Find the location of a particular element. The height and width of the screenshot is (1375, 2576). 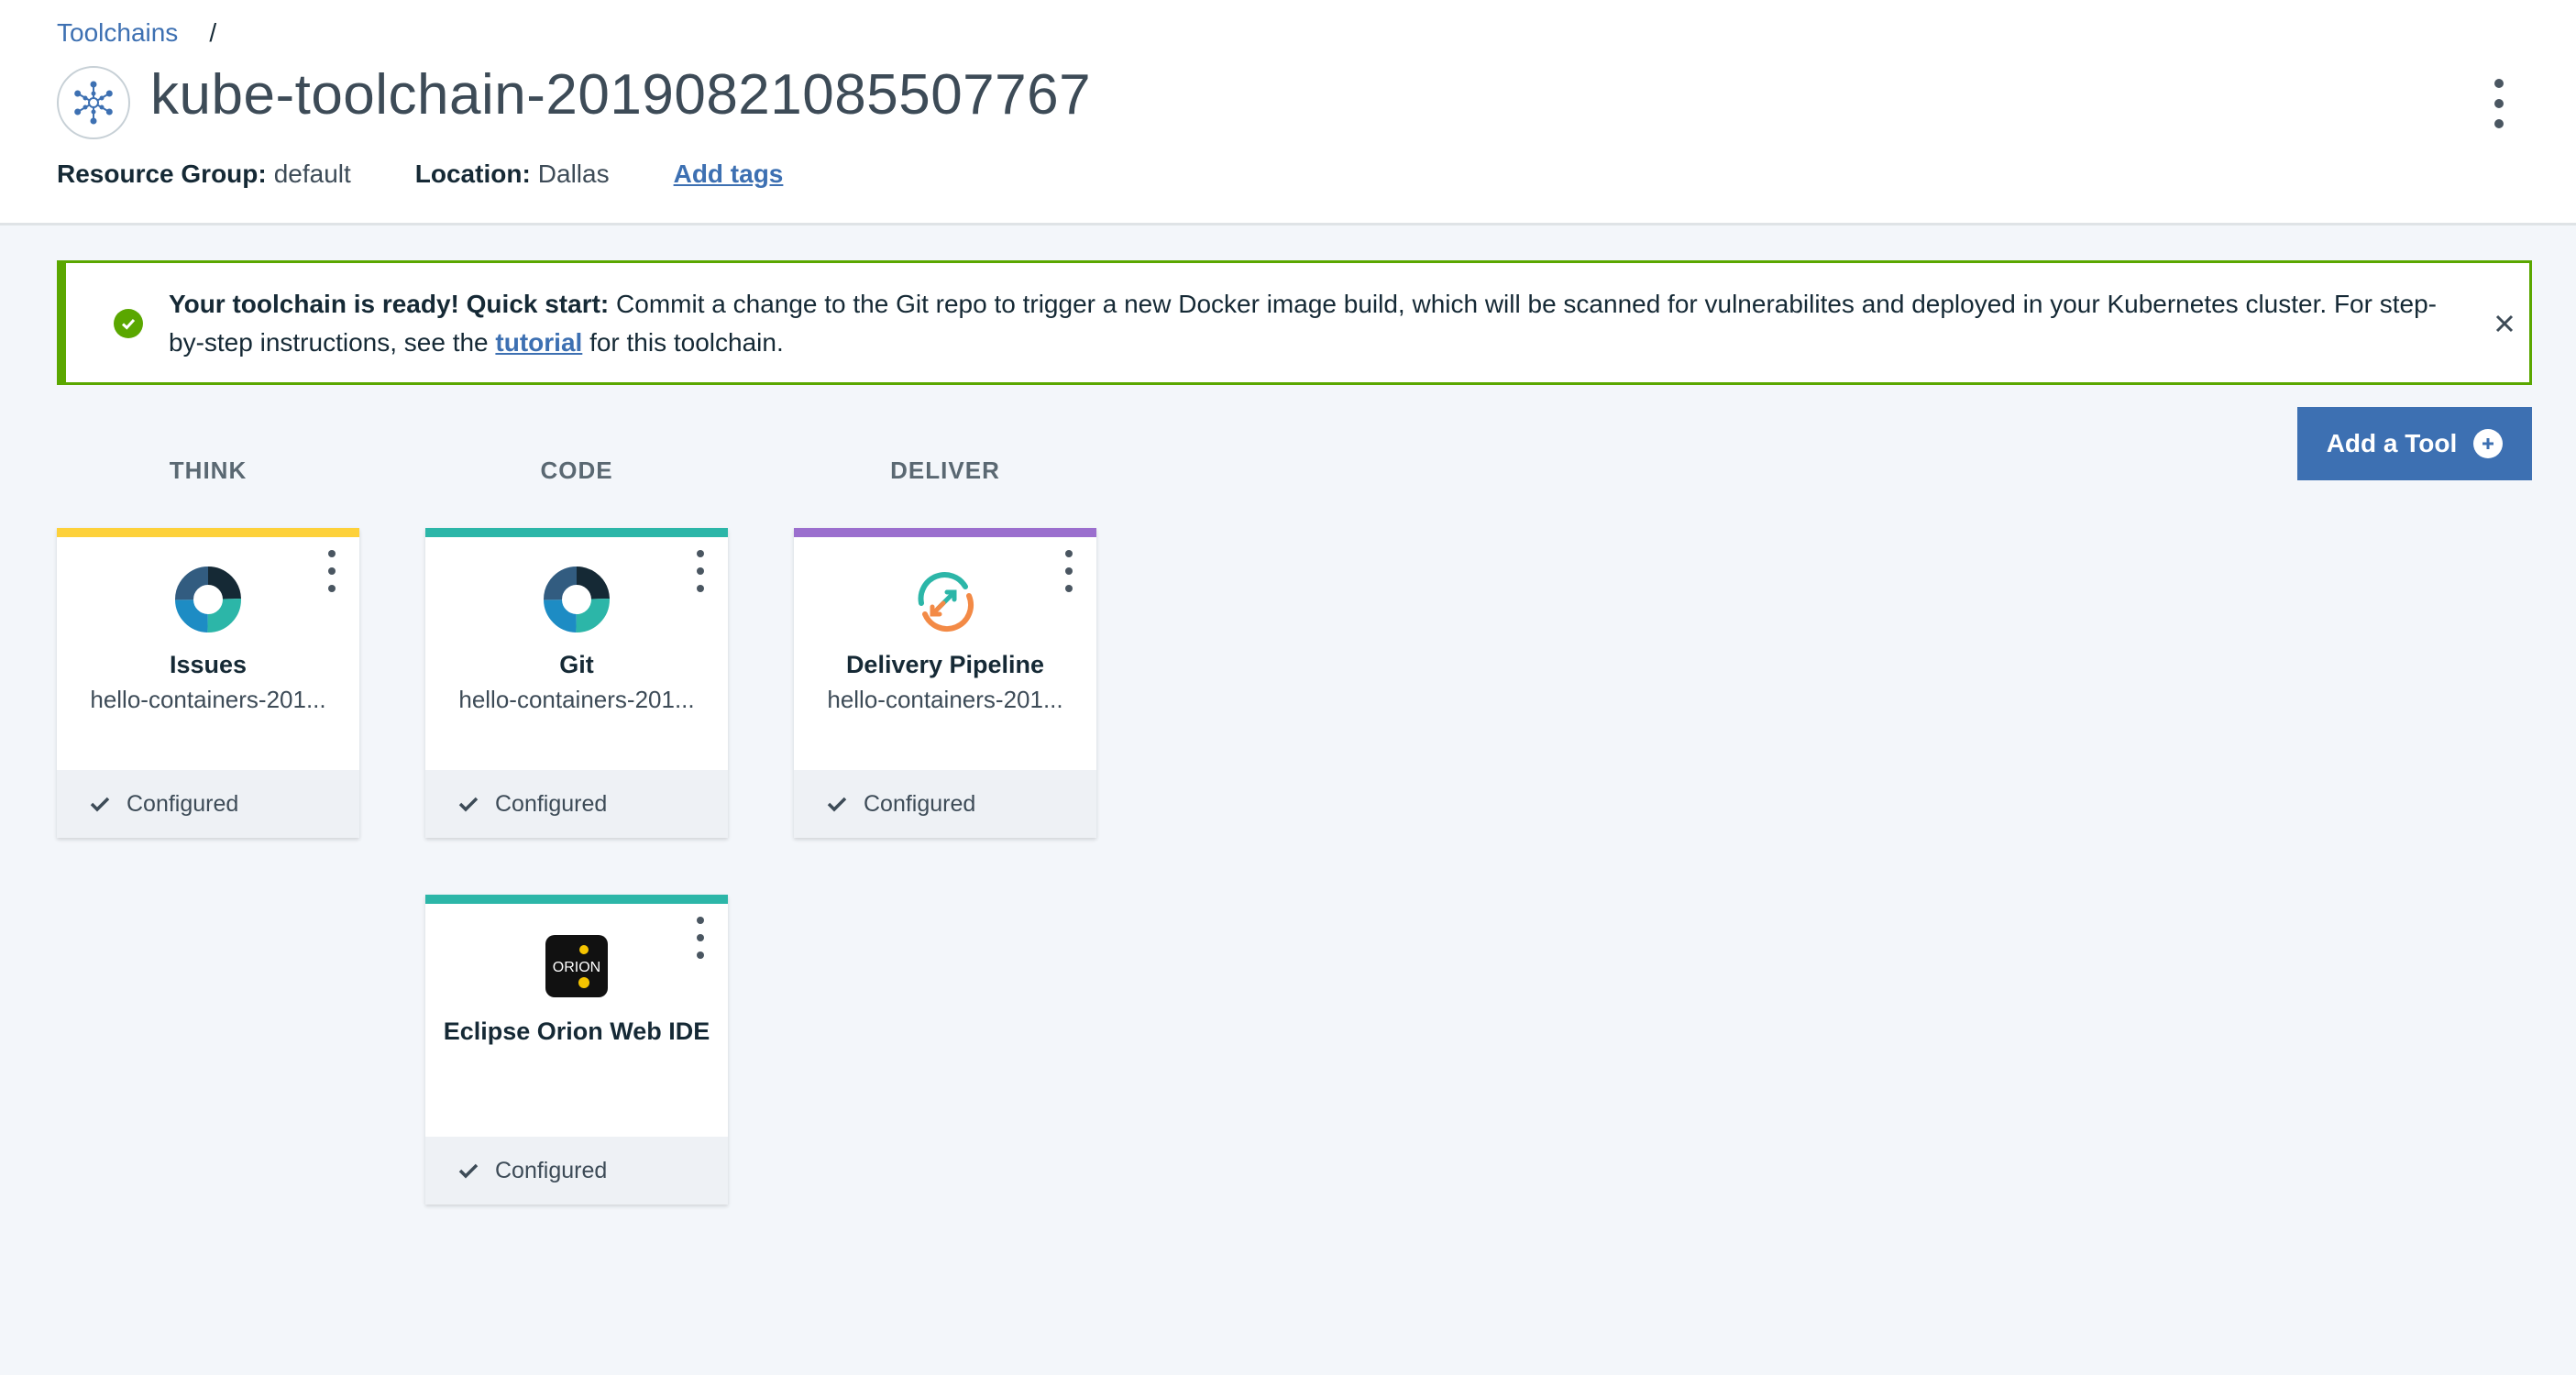

issues-donut-icon is located at coordinates (208, 599).